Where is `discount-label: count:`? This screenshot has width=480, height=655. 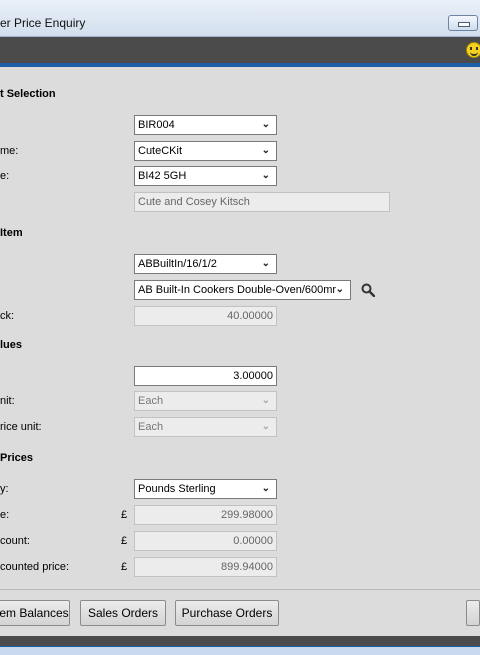 discount-label: count: is located at coordinates (15, 541).